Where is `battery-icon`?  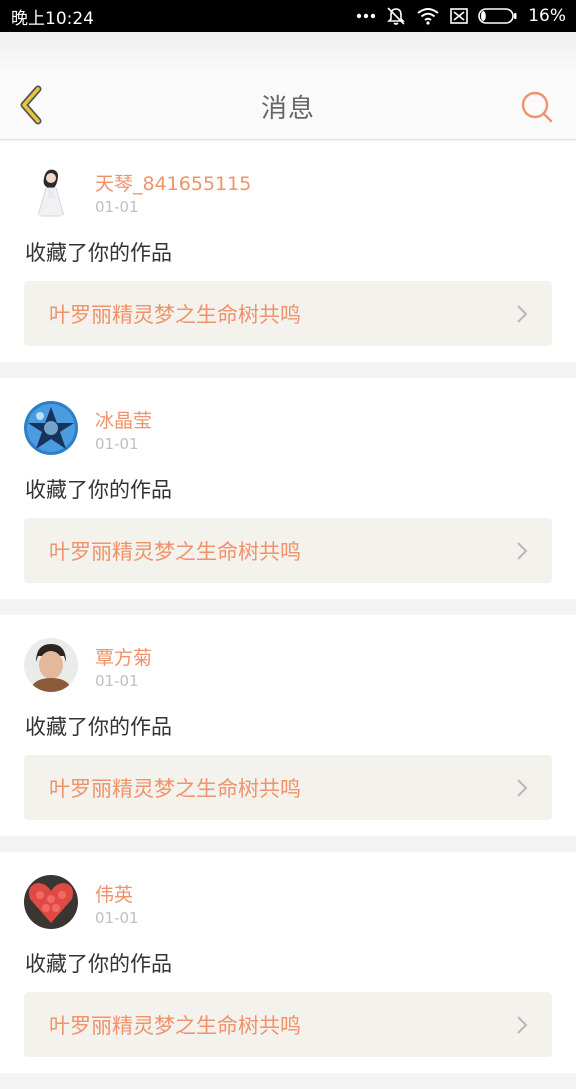
battery-icon is located at coordinates (497, 16).